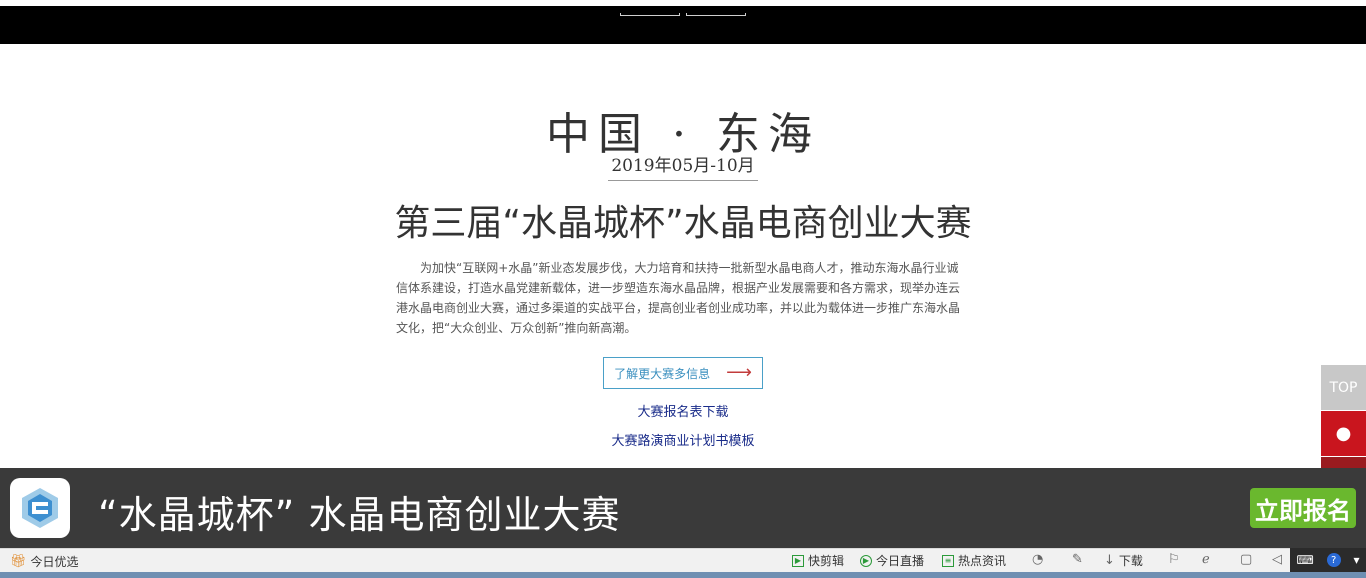  What do you see at coordinates (683, 22) in the screenshot?
I see `top-nav-bar` at bounding box center [683, 22].